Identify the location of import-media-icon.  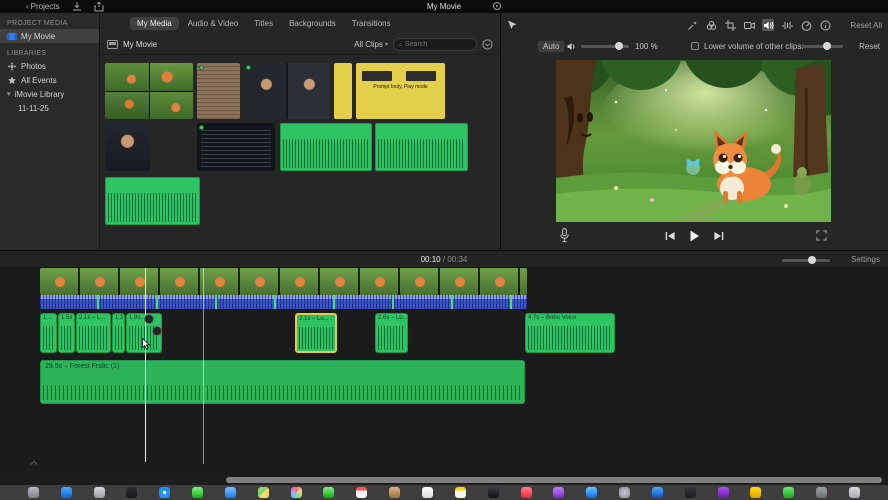
(77, 6).